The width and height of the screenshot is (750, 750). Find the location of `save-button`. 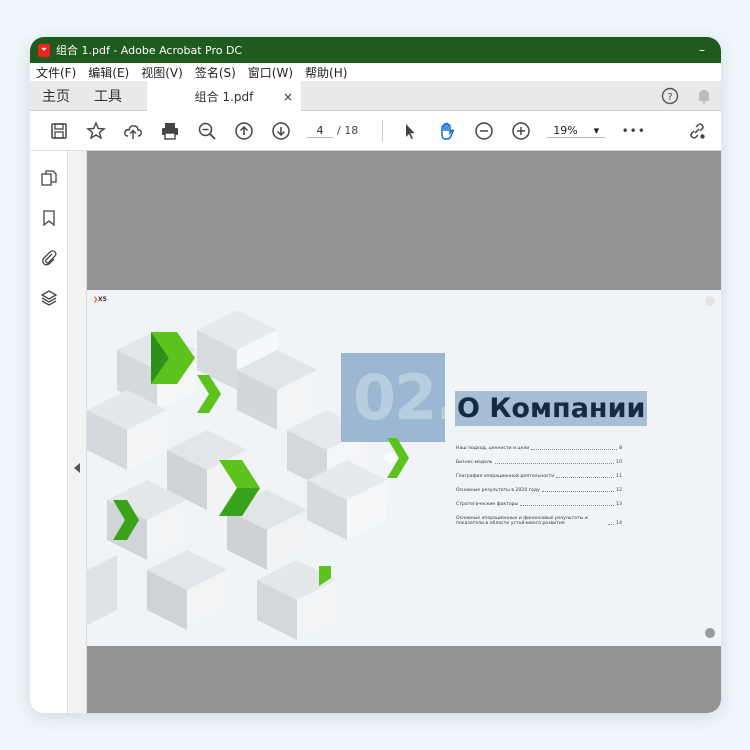

save-button is located at coordinates (58, 131).